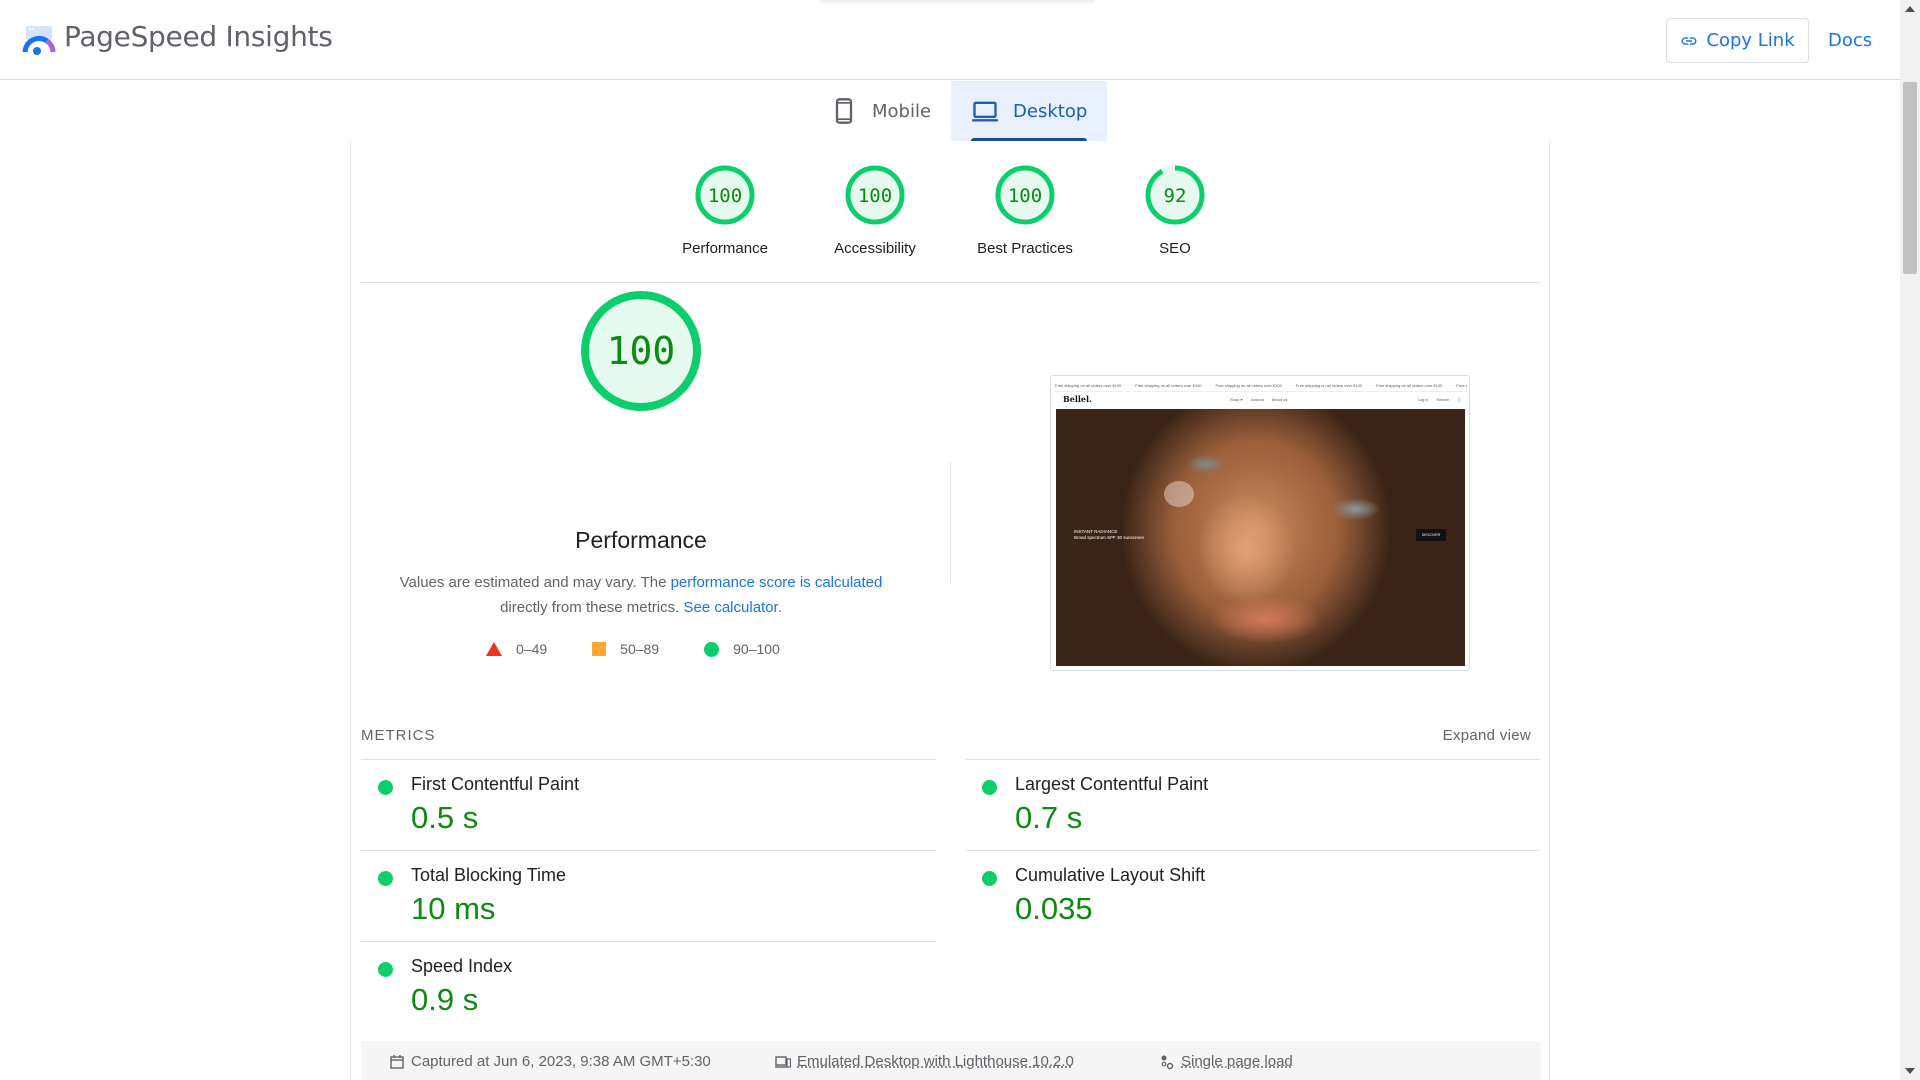 The height and width of the screenshot is (1080, 1920). What do you see at coordinates (494, 649) in the screenshot?
I see `red-triangle-icon` at bounding box center [494, 649].